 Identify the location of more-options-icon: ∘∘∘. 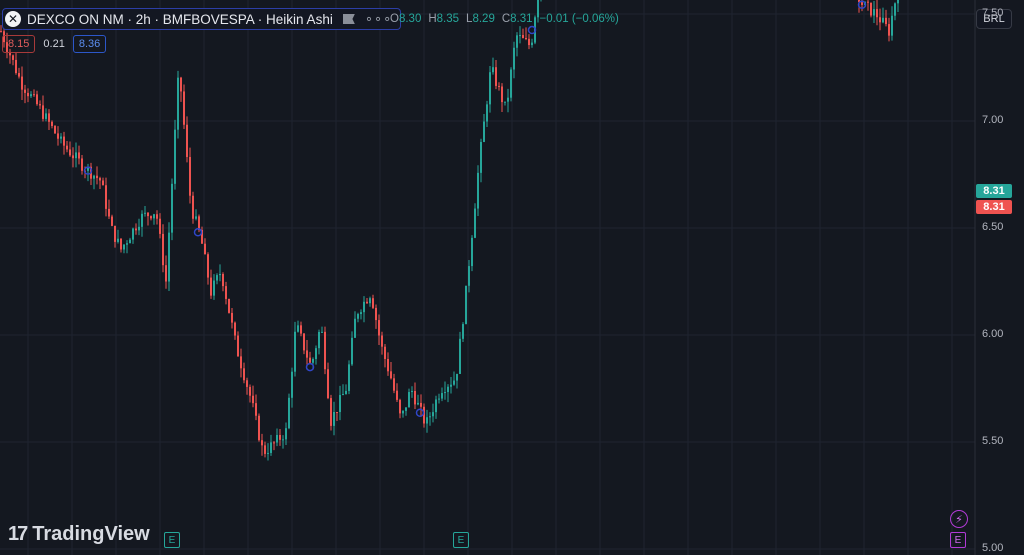
(378, 19).